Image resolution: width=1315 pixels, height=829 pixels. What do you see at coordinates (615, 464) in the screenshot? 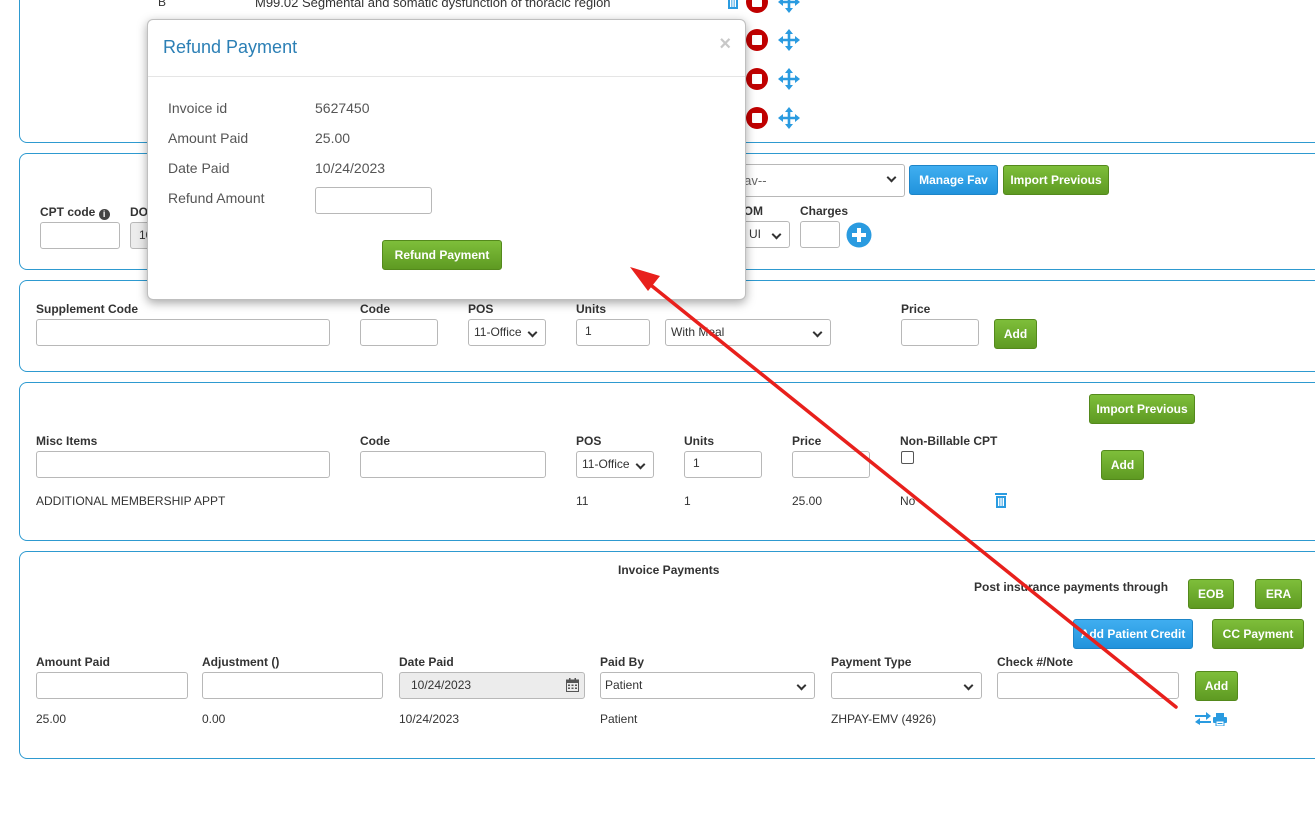
I see `misc-pos-select: 11-Office` at bounding box center [615, 464].